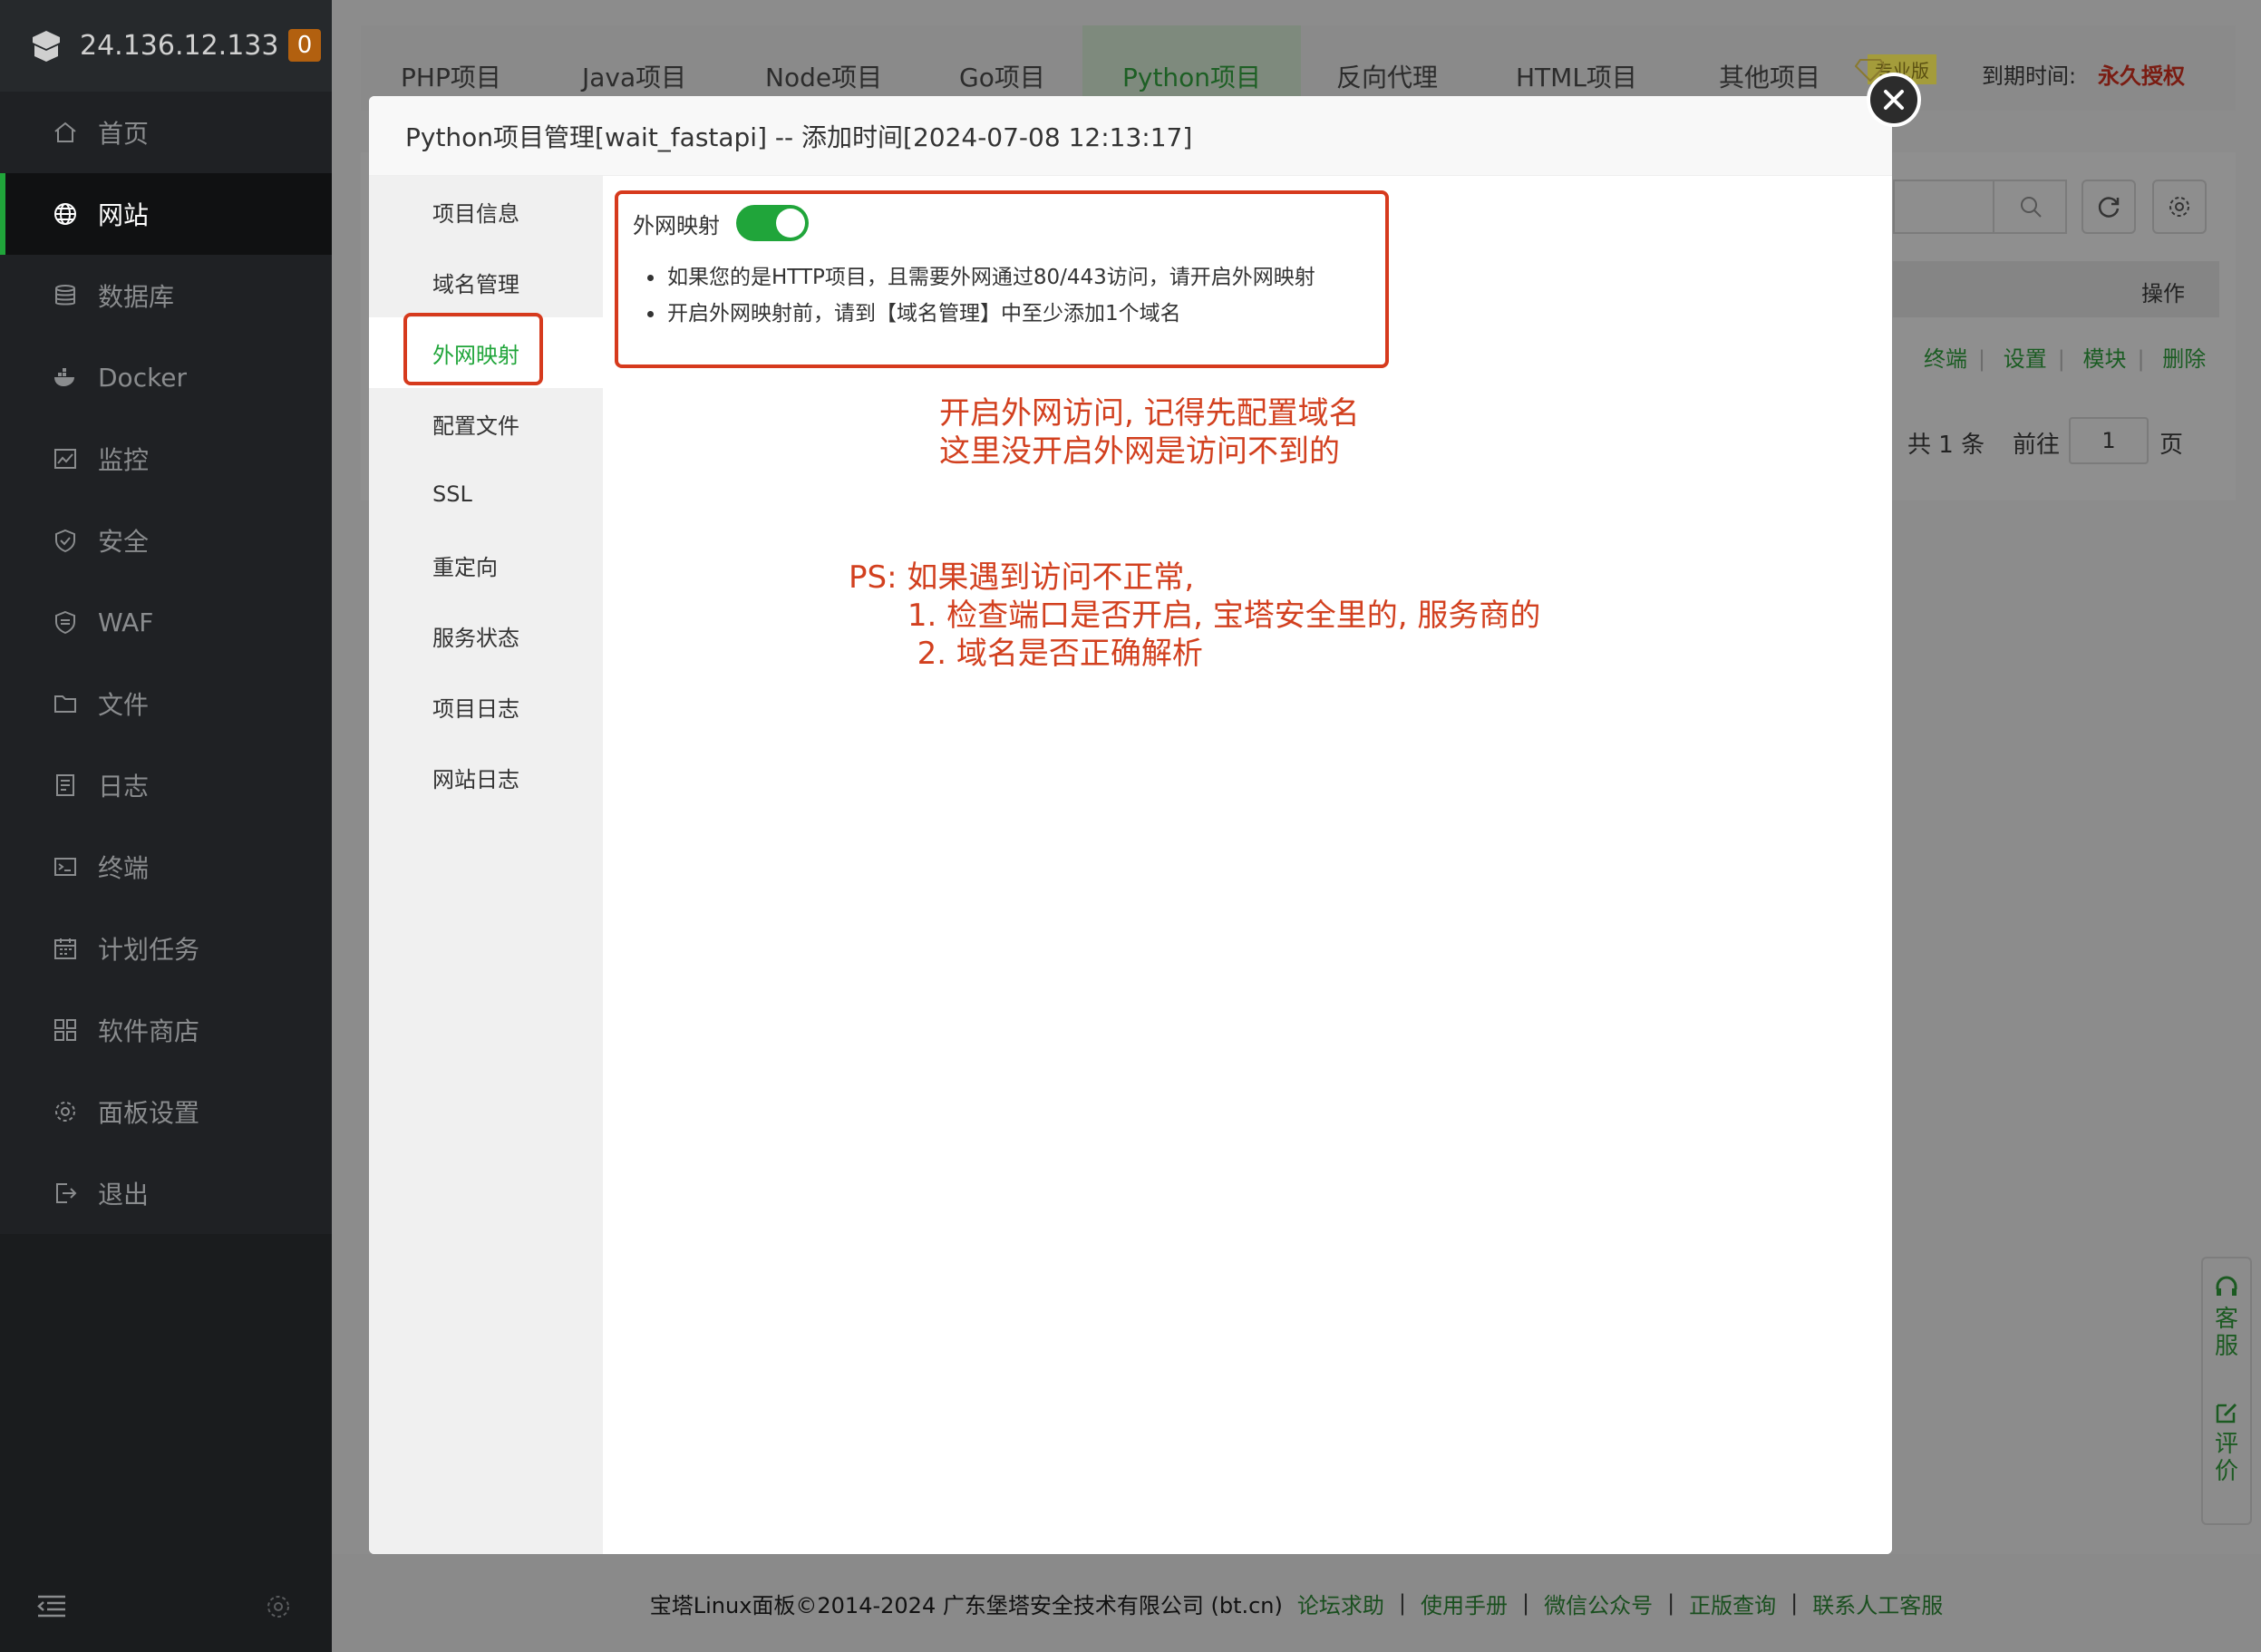 The width and height of the screenshot is (2261, 1652). Describe the element at coordinates (65, 1193) in the screenshot. I see `logout-icon` at that location.